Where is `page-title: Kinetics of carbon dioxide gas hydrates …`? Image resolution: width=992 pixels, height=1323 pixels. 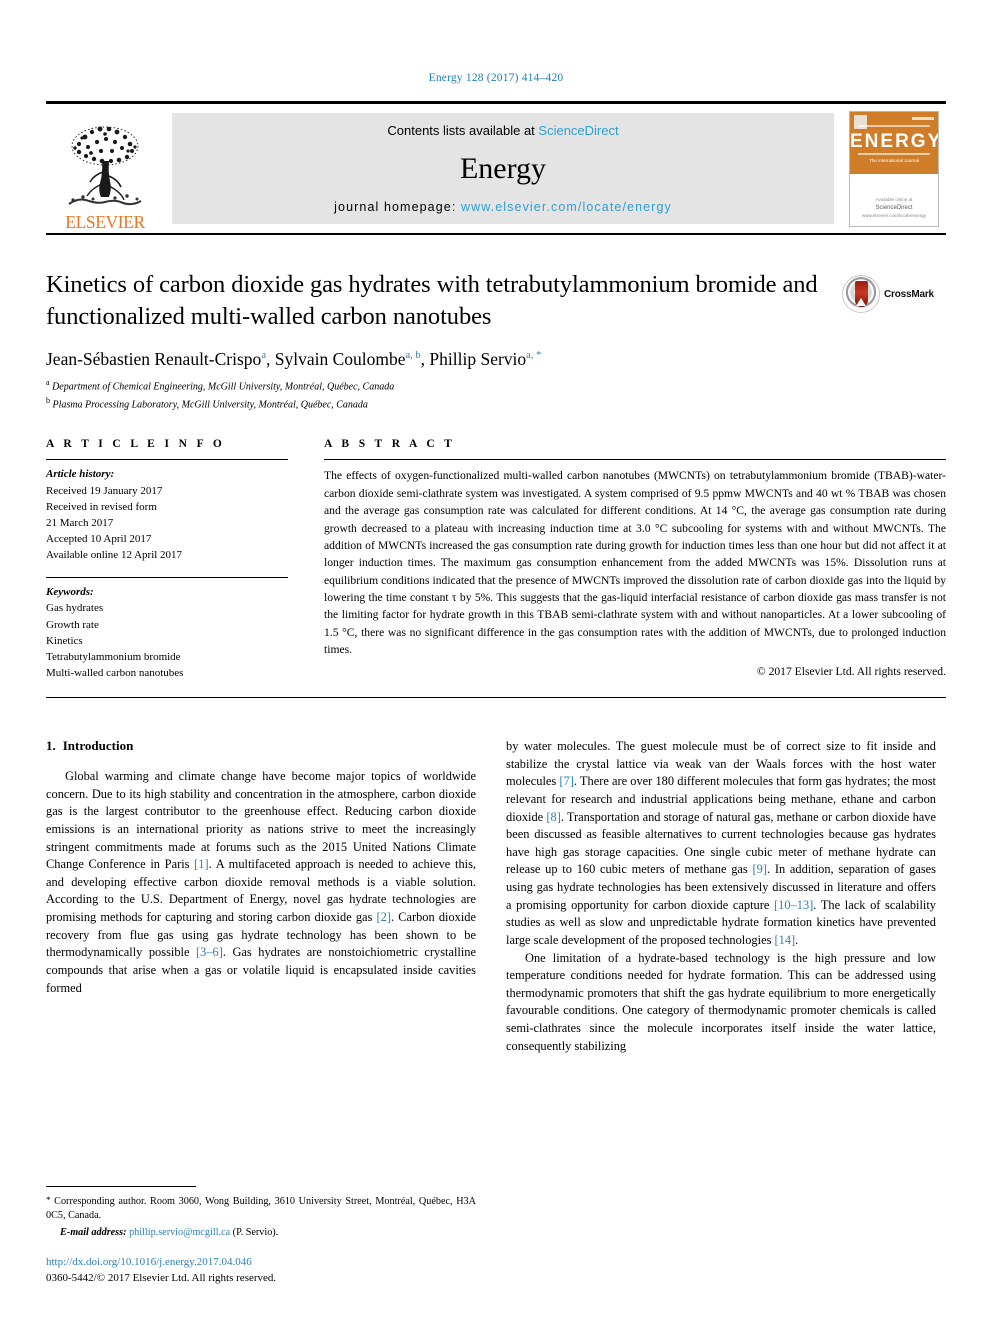 page-title: Kinetics of carbon dioxide gas hydrates … is located at coordinates (432, 300).